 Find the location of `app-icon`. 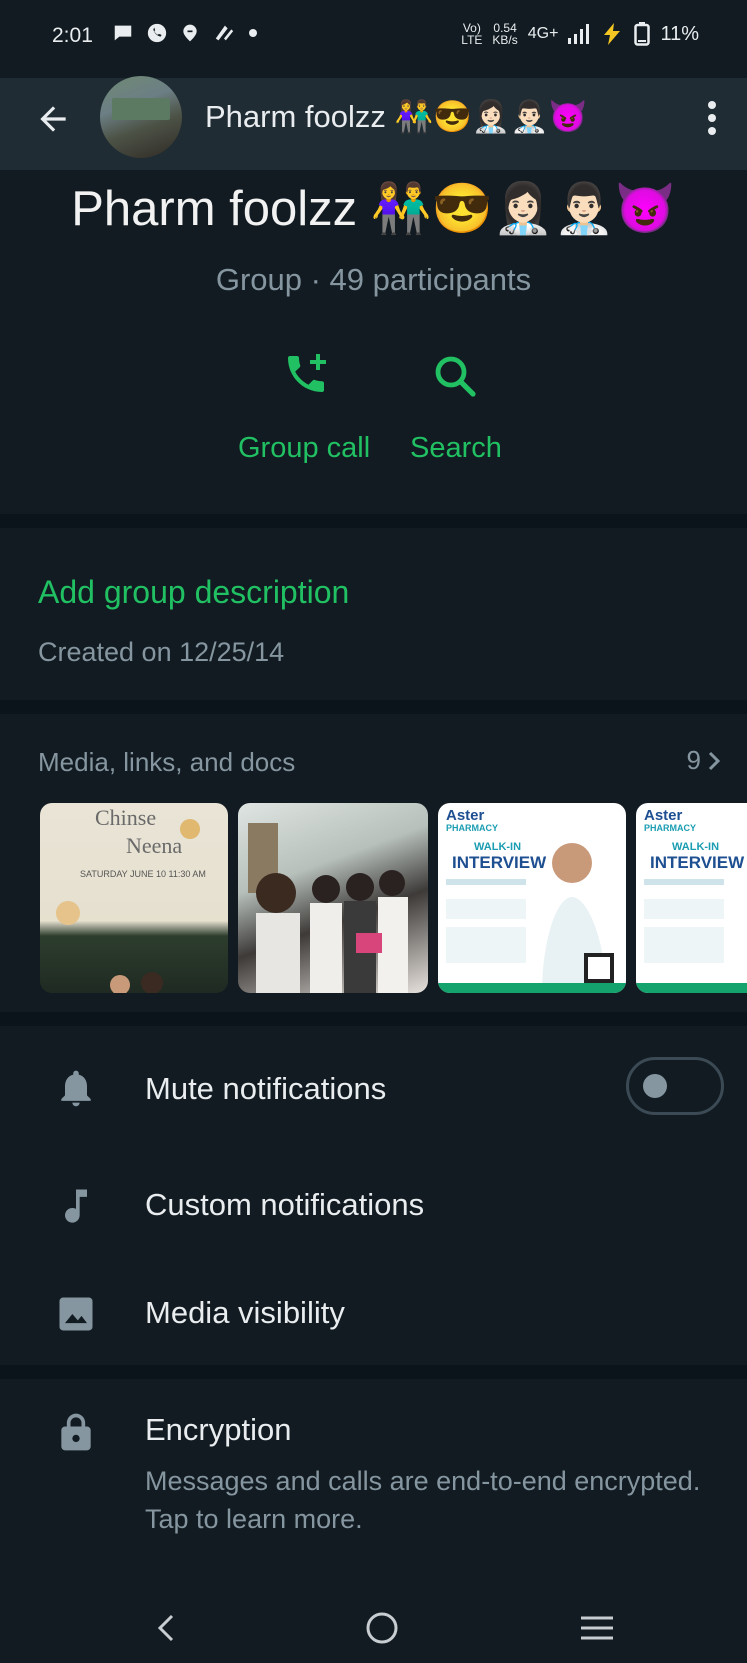

app-icon is located at coordinates (224, 33).